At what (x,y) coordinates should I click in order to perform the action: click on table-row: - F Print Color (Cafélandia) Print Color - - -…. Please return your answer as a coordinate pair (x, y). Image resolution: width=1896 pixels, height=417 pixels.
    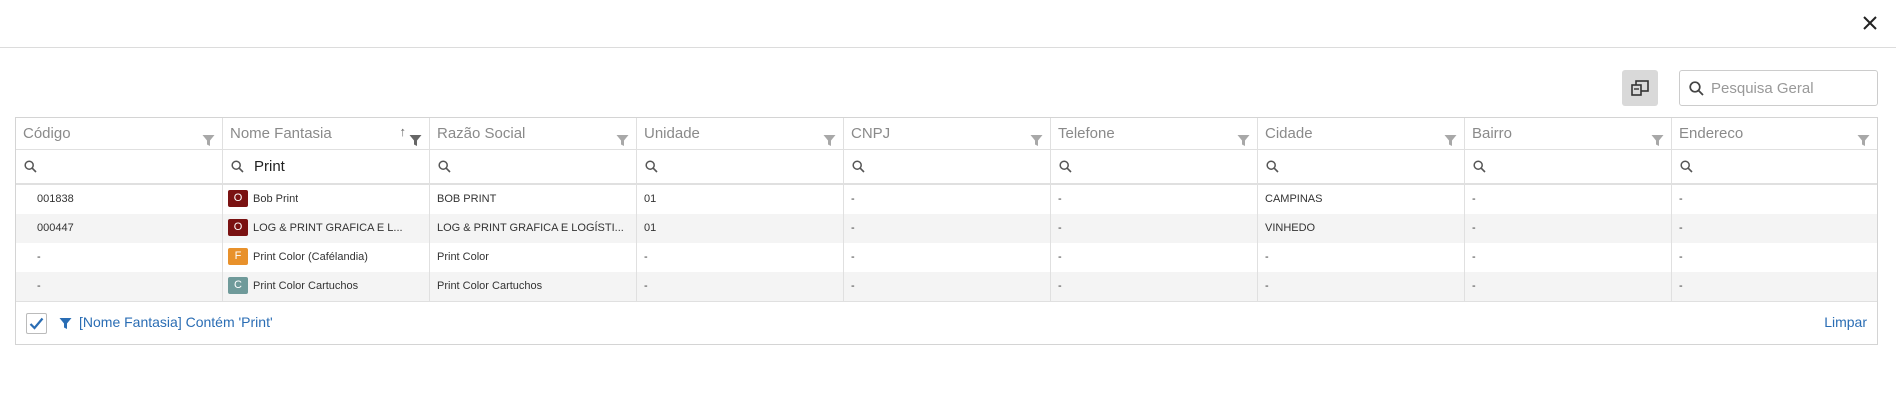
    Looking at the image, I should click on (946, 257).